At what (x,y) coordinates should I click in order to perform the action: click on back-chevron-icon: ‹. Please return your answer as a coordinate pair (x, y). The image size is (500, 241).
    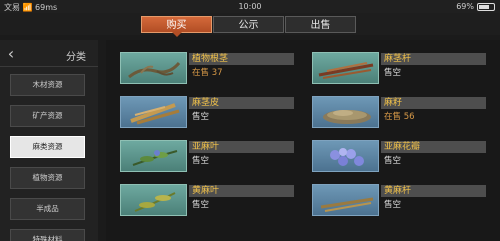
    Looking at the image, I should click on (11, 54).